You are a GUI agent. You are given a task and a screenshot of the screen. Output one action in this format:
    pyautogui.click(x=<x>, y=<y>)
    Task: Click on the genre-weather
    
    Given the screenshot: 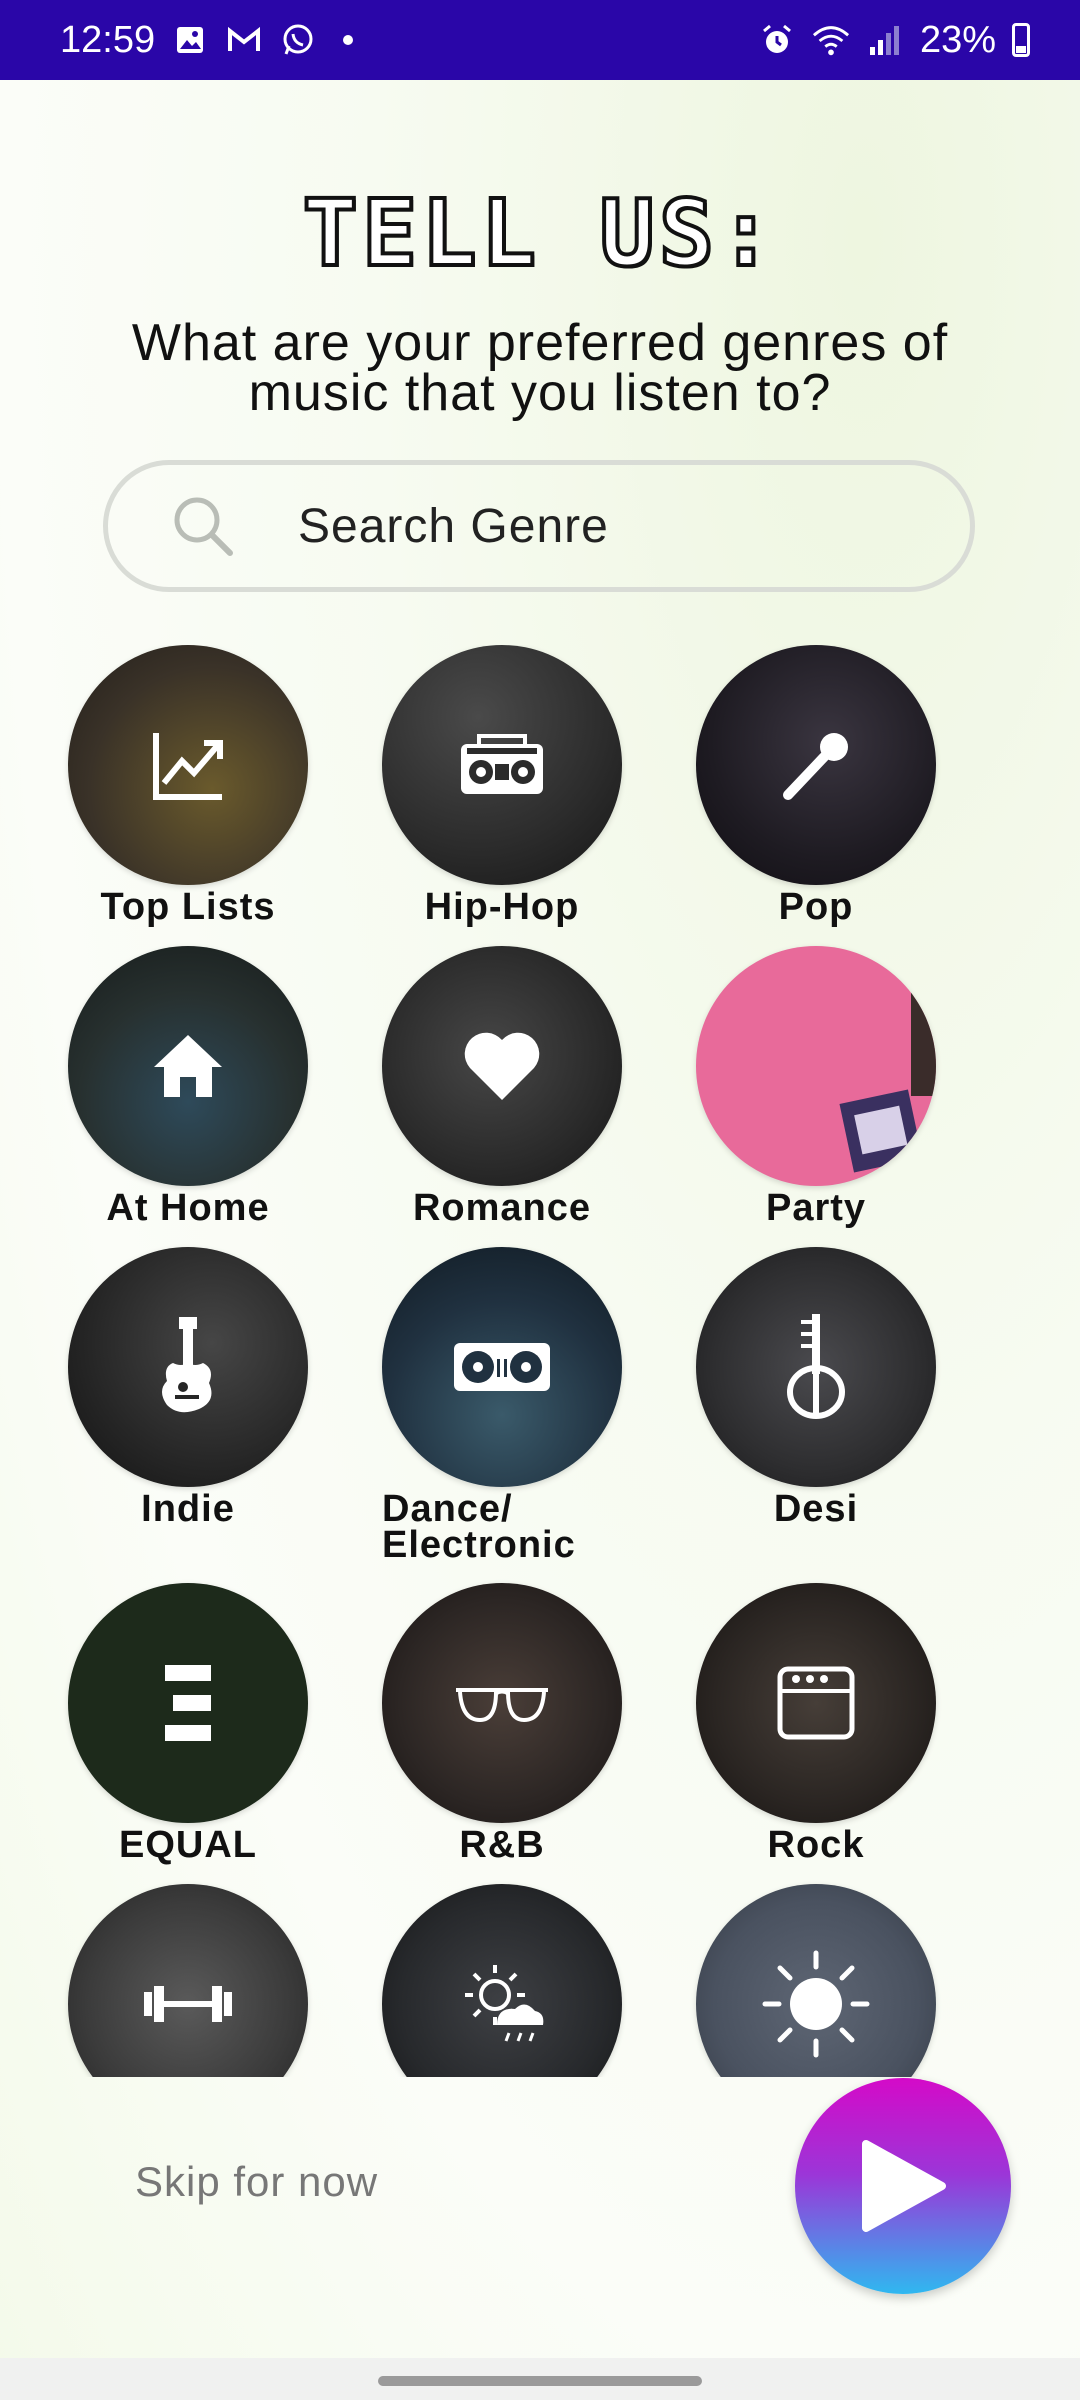 What is the action you would take?
    pyautogui.click(x=502, y=1980)
    